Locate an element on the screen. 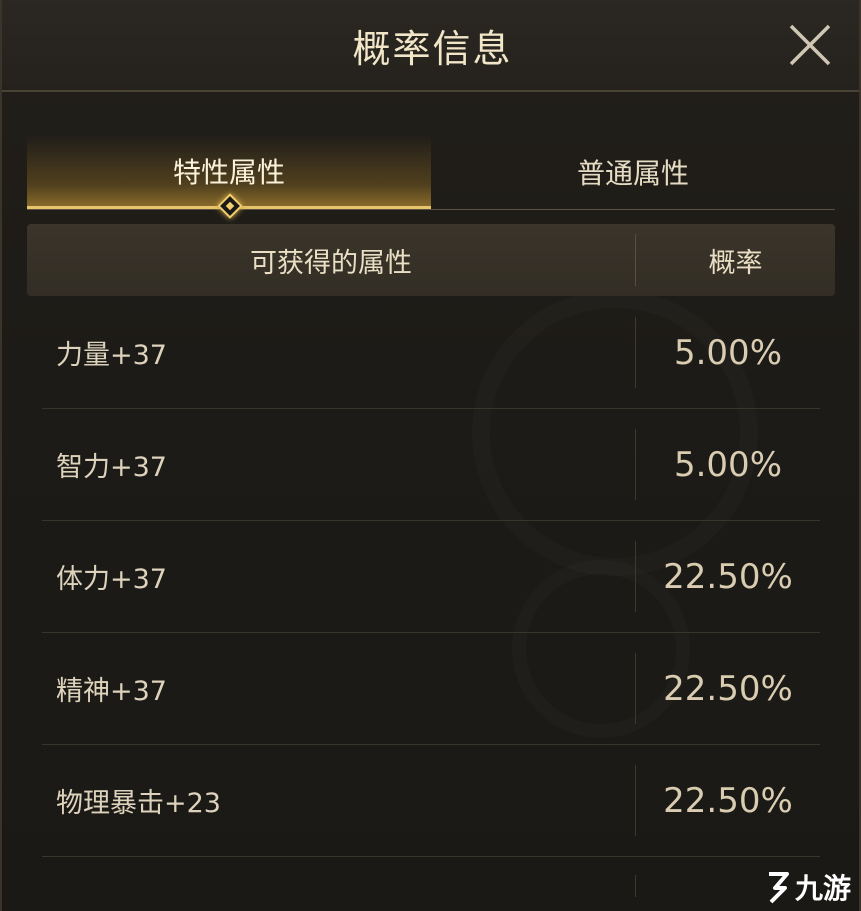 Image resolution: width=861 pixels, height=911 pixels. attribute-name: 体力+37 is located at coordinates (111, 579).